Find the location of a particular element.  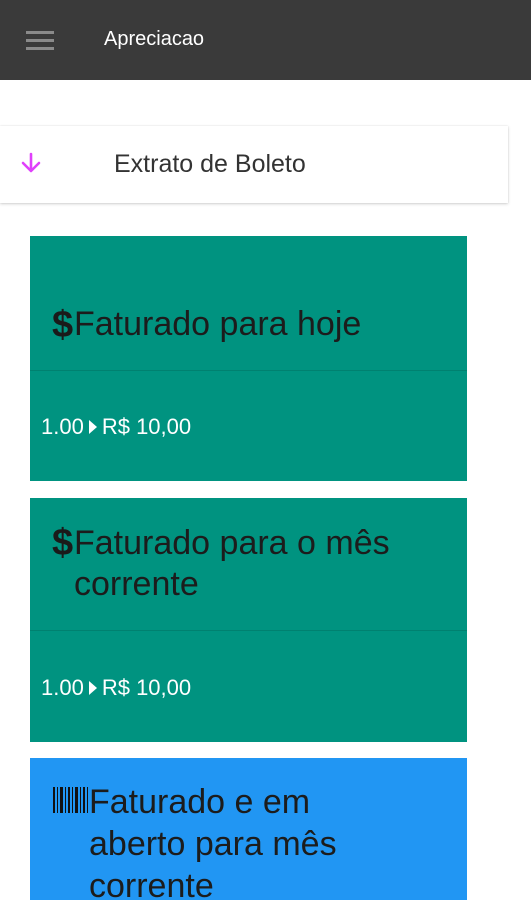

billed-open-month-card: Faturado e em aberto para mês corrente is located at coordinates (248, 831).